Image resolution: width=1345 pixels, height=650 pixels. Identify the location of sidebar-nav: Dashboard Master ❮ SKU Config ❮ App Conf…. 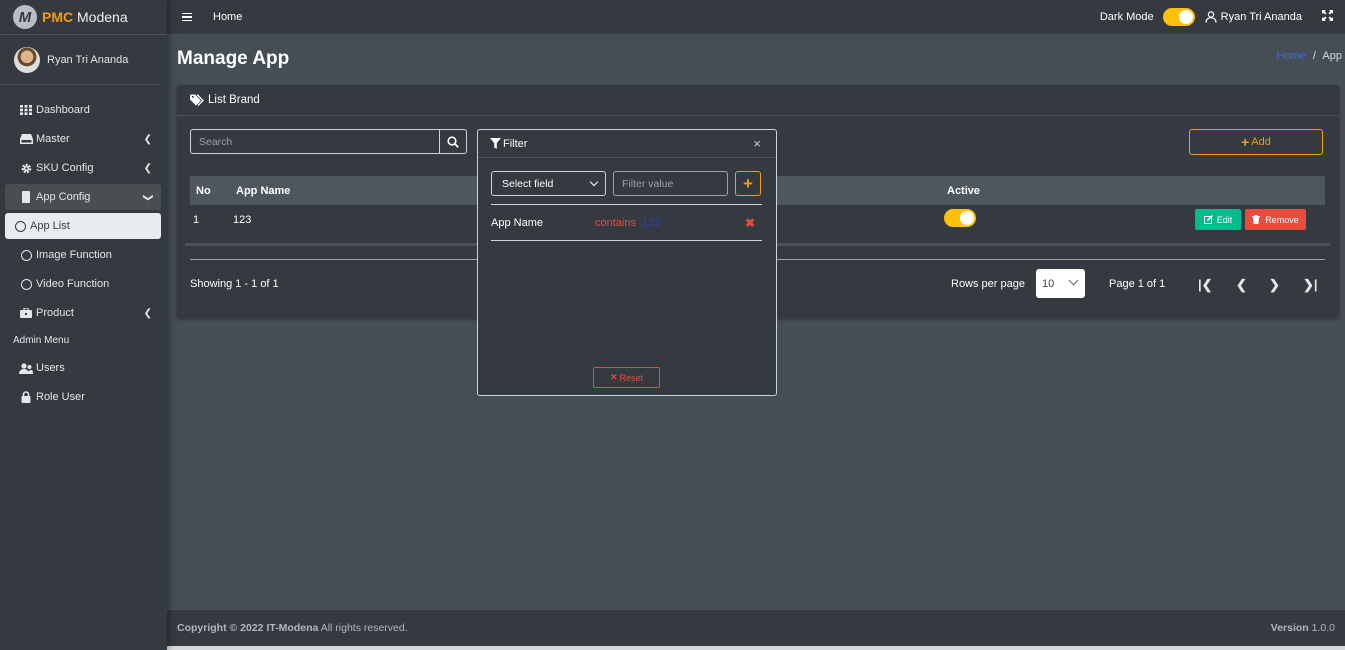
(83, 253).